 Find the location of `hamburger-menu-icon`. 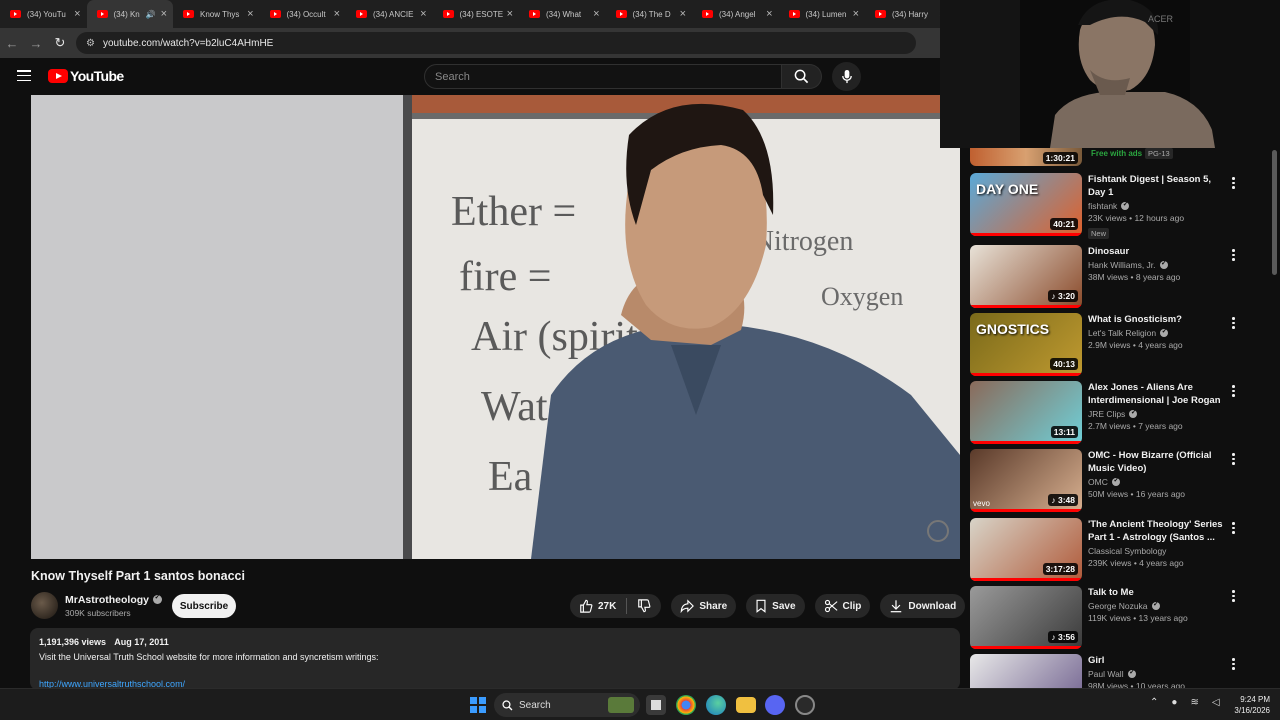

hamburger-menu-icon is located at coordinates (24, 76).